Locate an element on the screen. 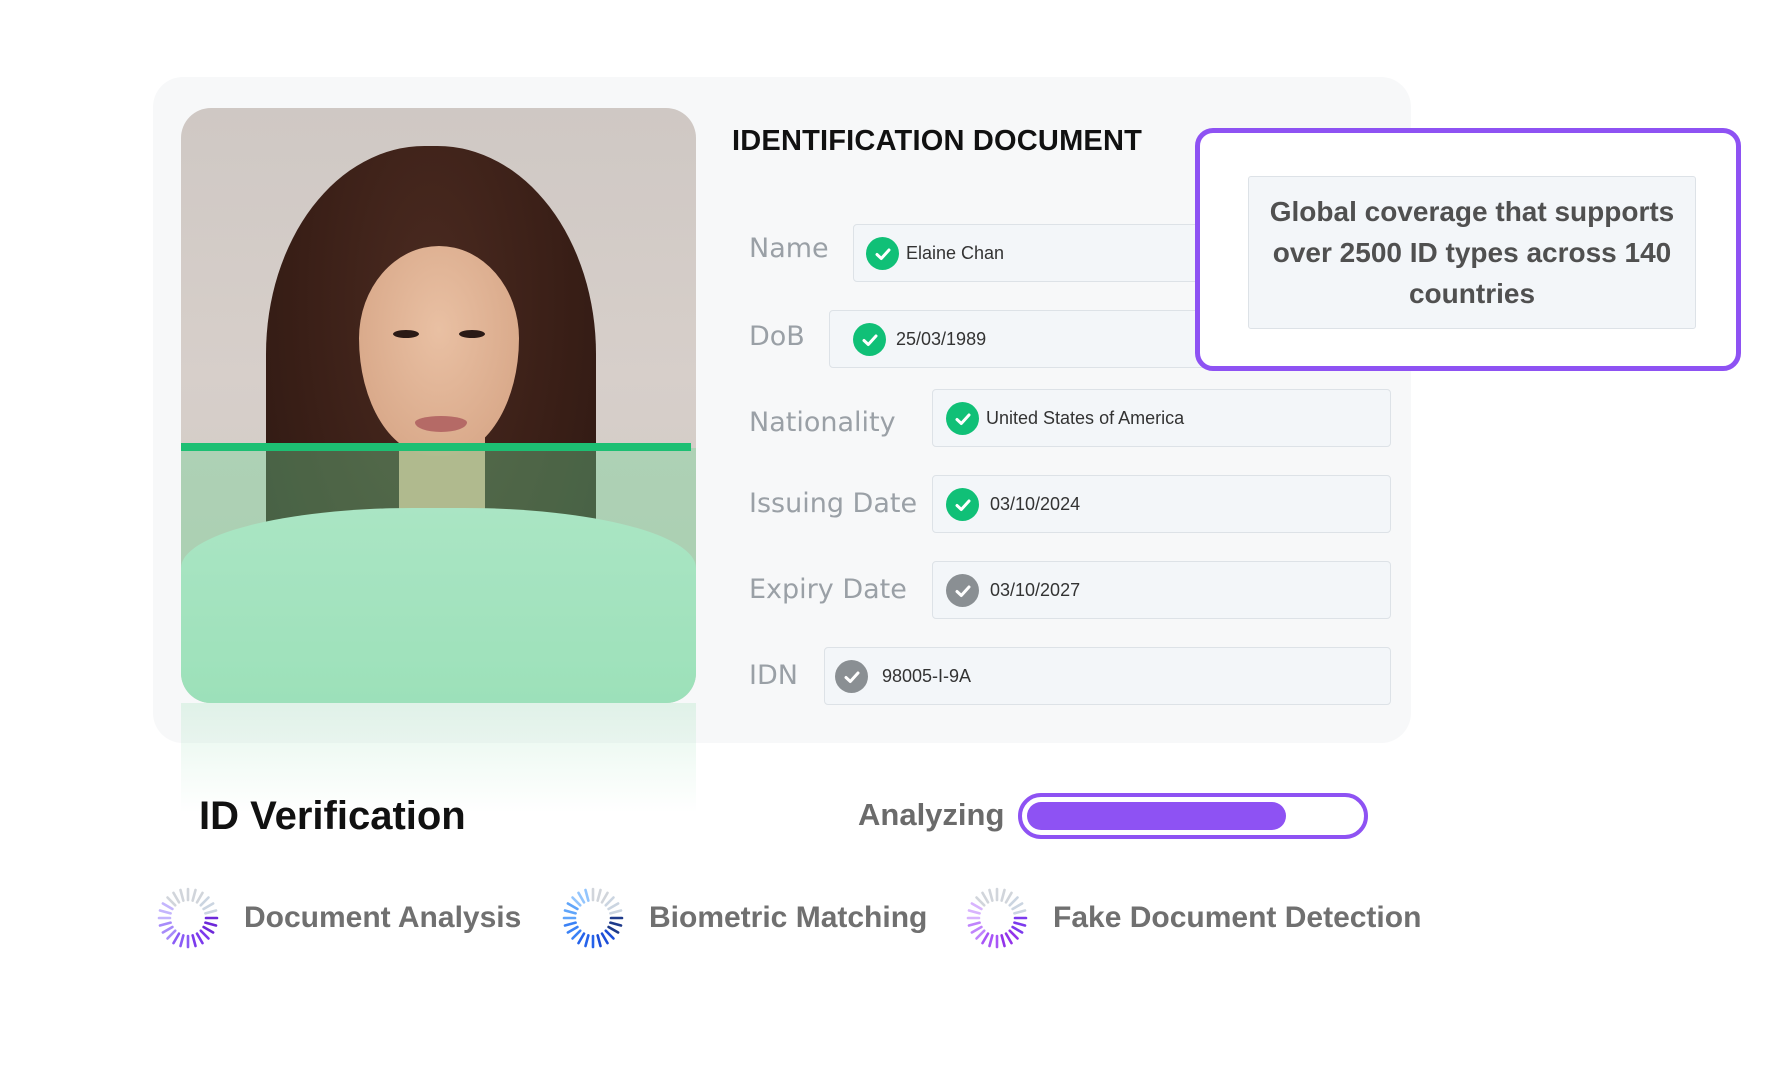 Image resolution: width=1792 pixels, height=1079 pixels. portrait-lips is located at coordinates (441, 424).